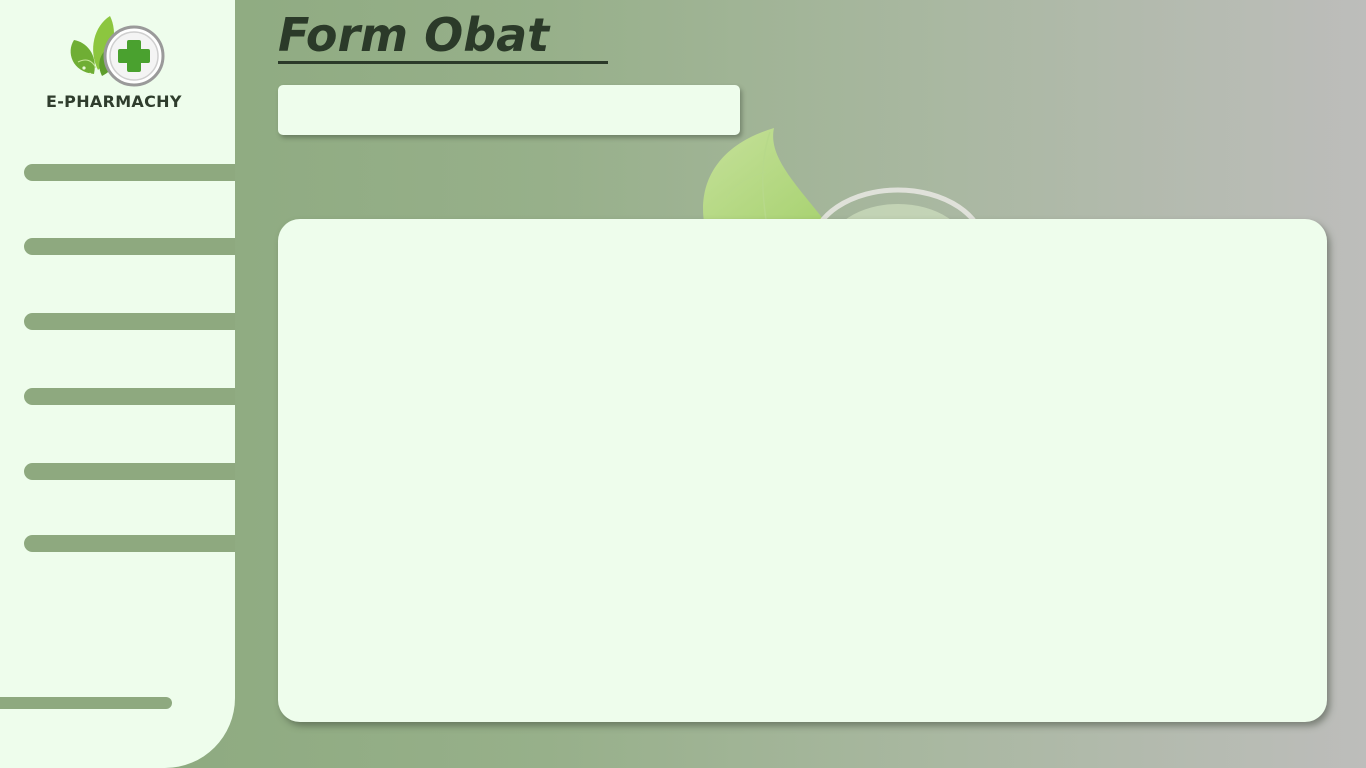 This screenshot has width=1366, height=768. I want to click on brand-logo: E-PHARMACHY, so click(120, 63).